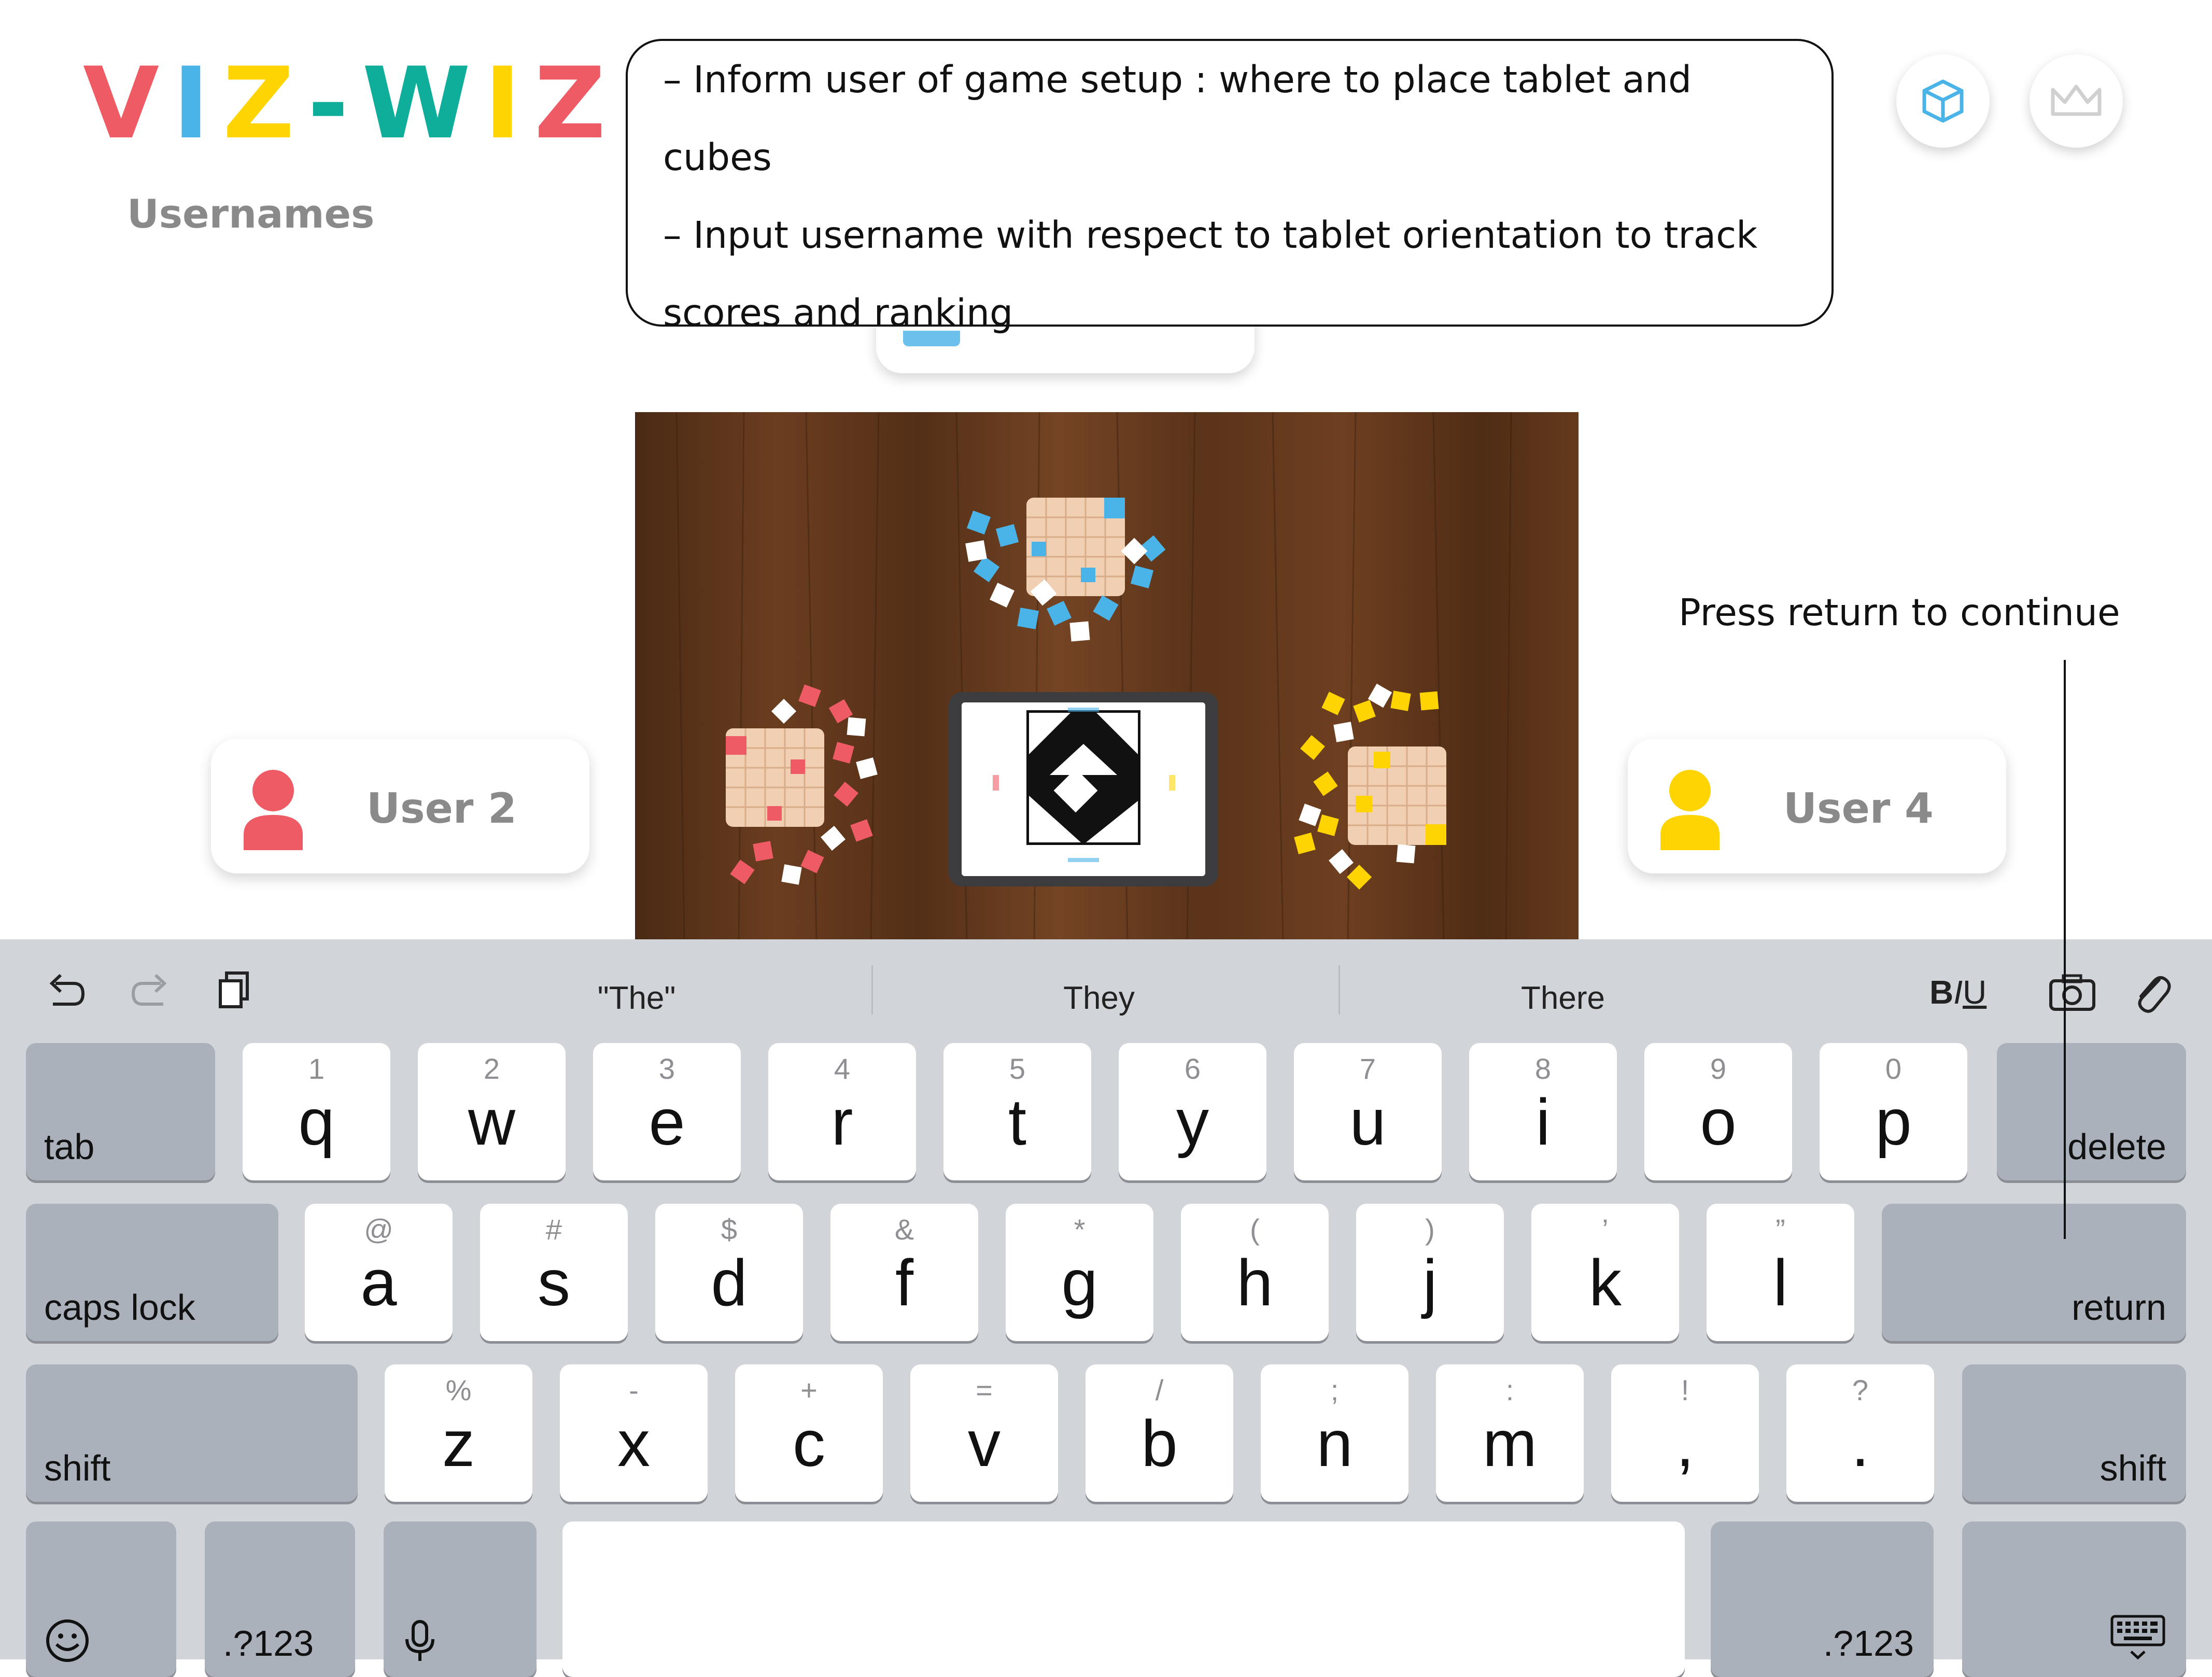  What do you see at coordinates (66, 991) in the screenshot?
I see `undo-icon` at bounding box center [66, 991].